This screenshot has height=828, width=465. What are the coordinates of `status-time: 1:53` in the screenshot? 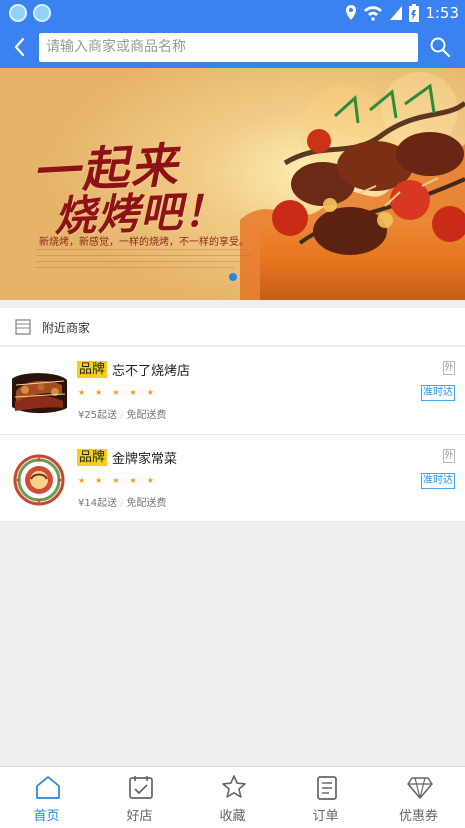 It's located at (442, 13).